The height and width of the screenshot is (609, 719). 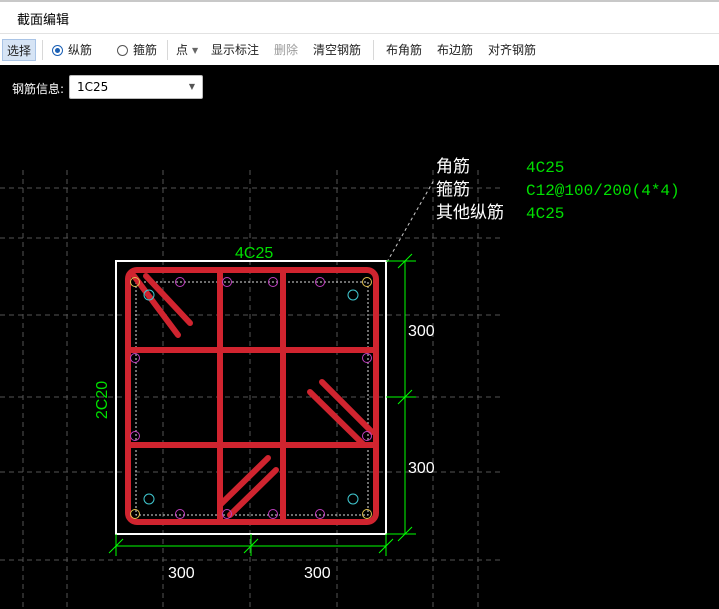 What do you see at coordinates (254, 253) in the screenshot?
I see `top-rebar-label: 4C25` at bounding box center [254, 253].